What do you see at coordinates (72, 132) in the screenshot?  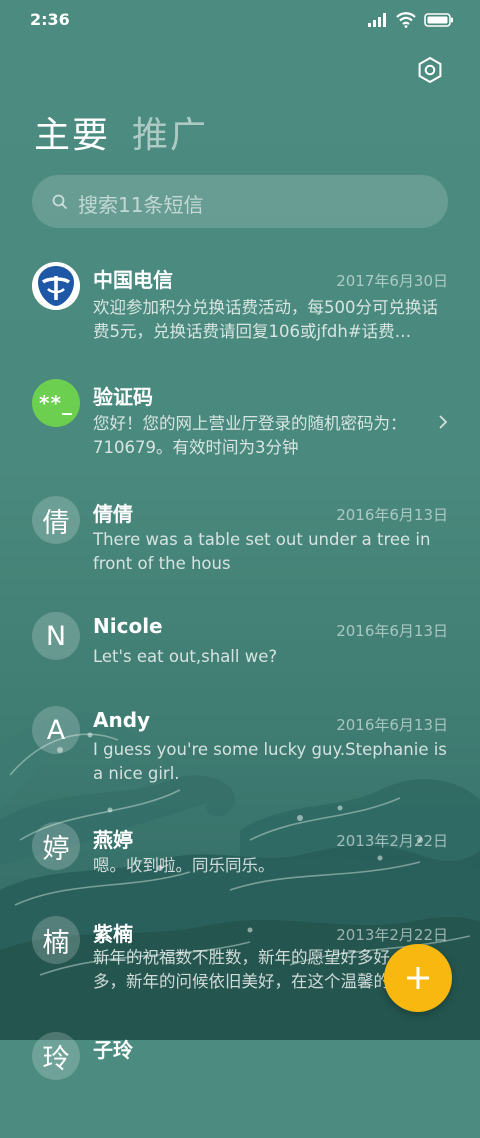 I see `tab-primary: 主要` at bounding box center [72, 132].